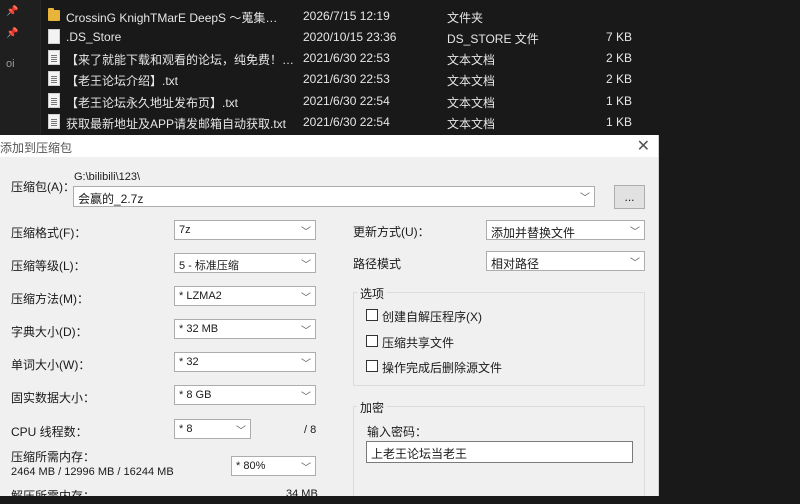 This screenshot has width=800, height=504. What do you see at coordinates (54, 14) in the screenshot?
I see `folder-icon` at bounding box center [54, 14].